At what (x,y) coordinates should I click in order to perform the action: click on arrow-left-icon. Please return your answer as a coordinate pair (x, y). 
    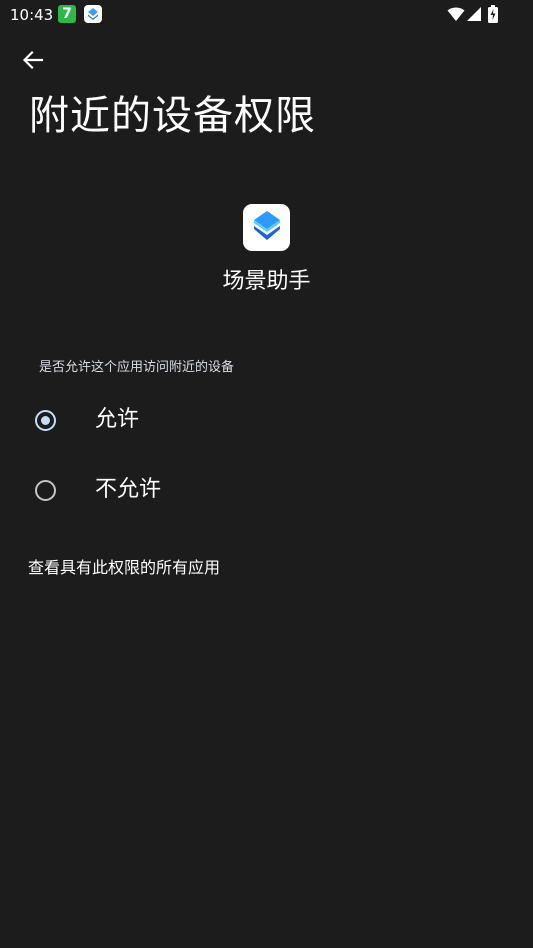
    Looking at the image, I should click on (33, 62).